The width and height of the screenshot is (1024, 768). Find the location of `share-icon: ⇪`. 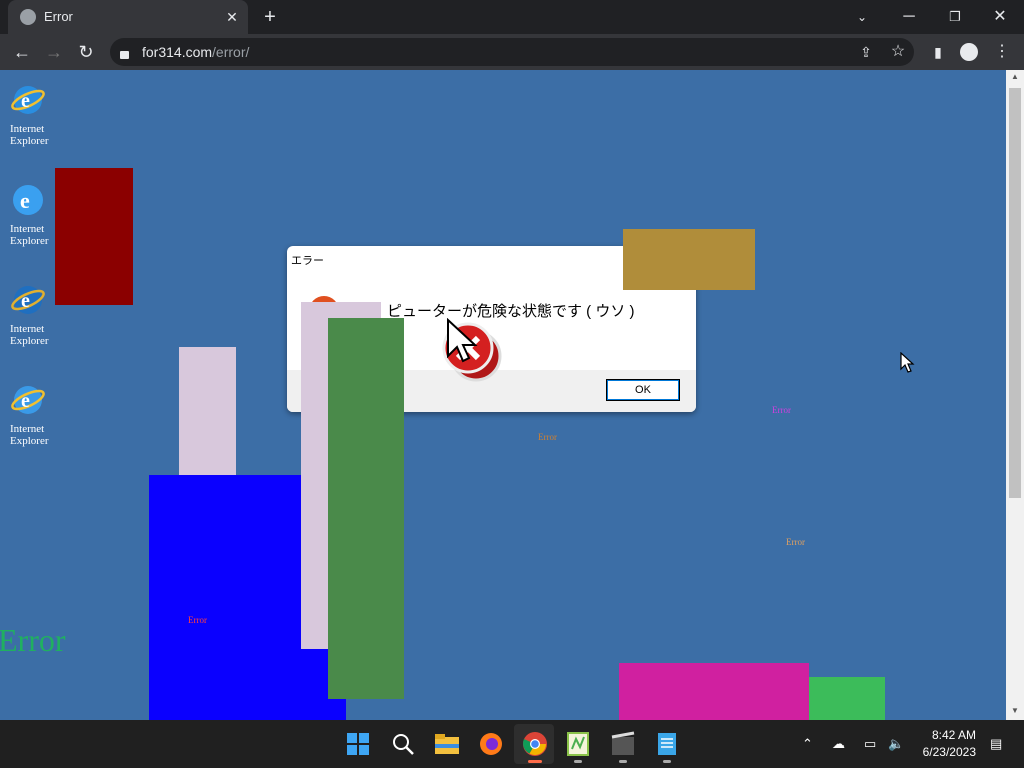

share-icon: ⇪ is located at coordinates (866, 52).